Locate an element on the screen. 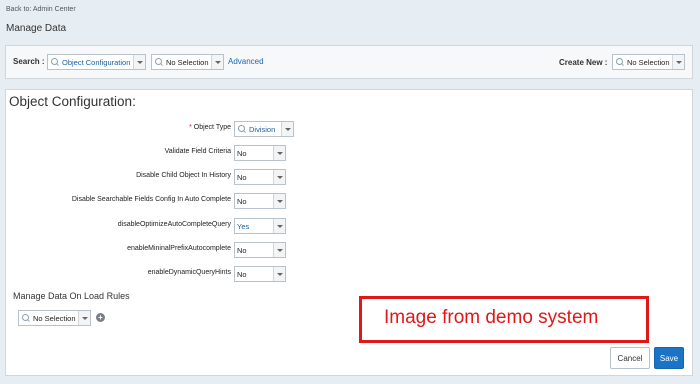  search-object-select: No Selection is located at coordinates (187, 62).